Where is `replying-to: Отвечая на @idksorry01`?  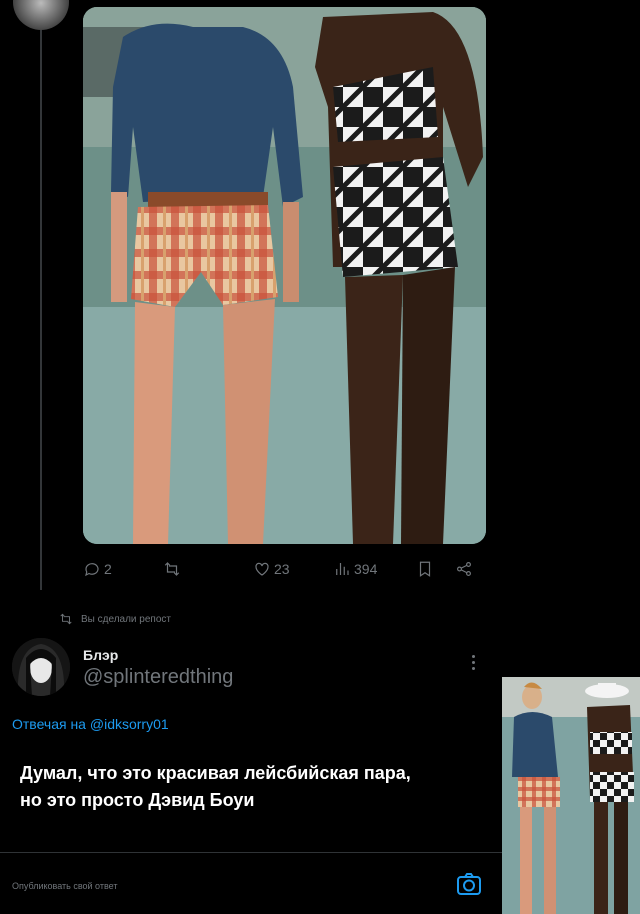 replying-to: Отвечая на @idksorry01 is located at coordinates (90, 724).